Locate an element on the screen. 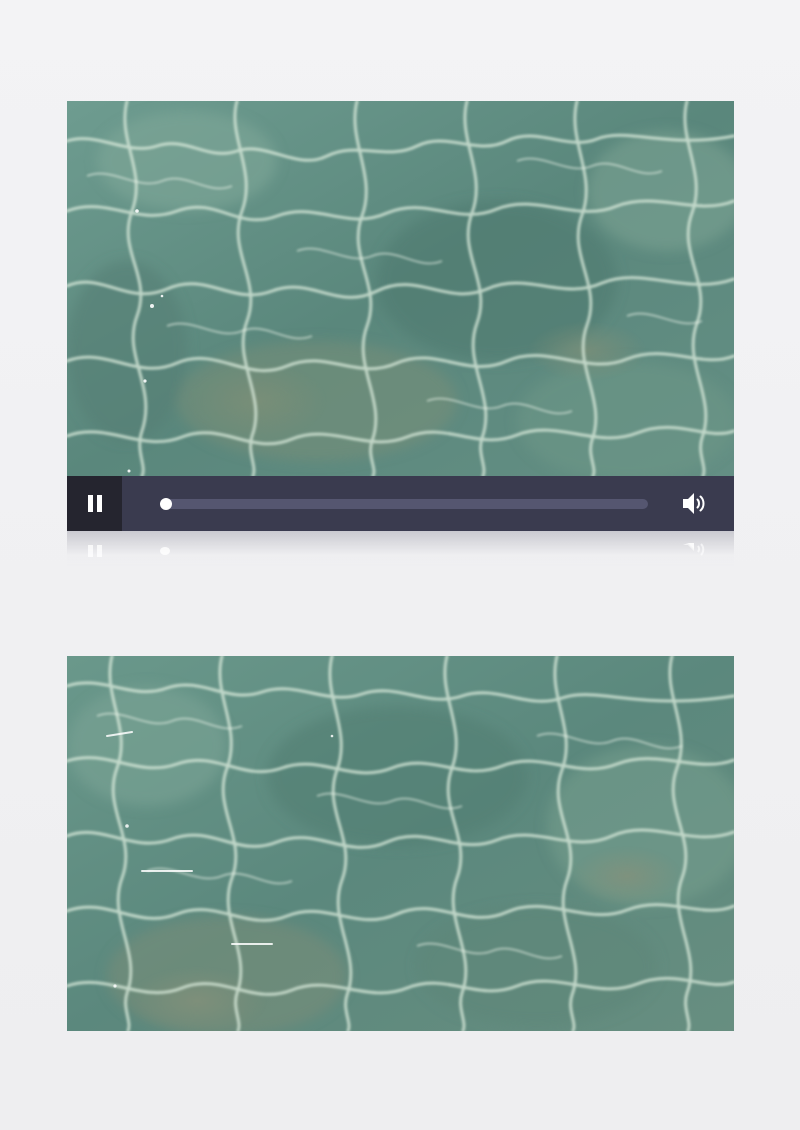 Image resolution: width=800 pixels, height=1130 pixels. volume-button is located at coordinates (695, 503).